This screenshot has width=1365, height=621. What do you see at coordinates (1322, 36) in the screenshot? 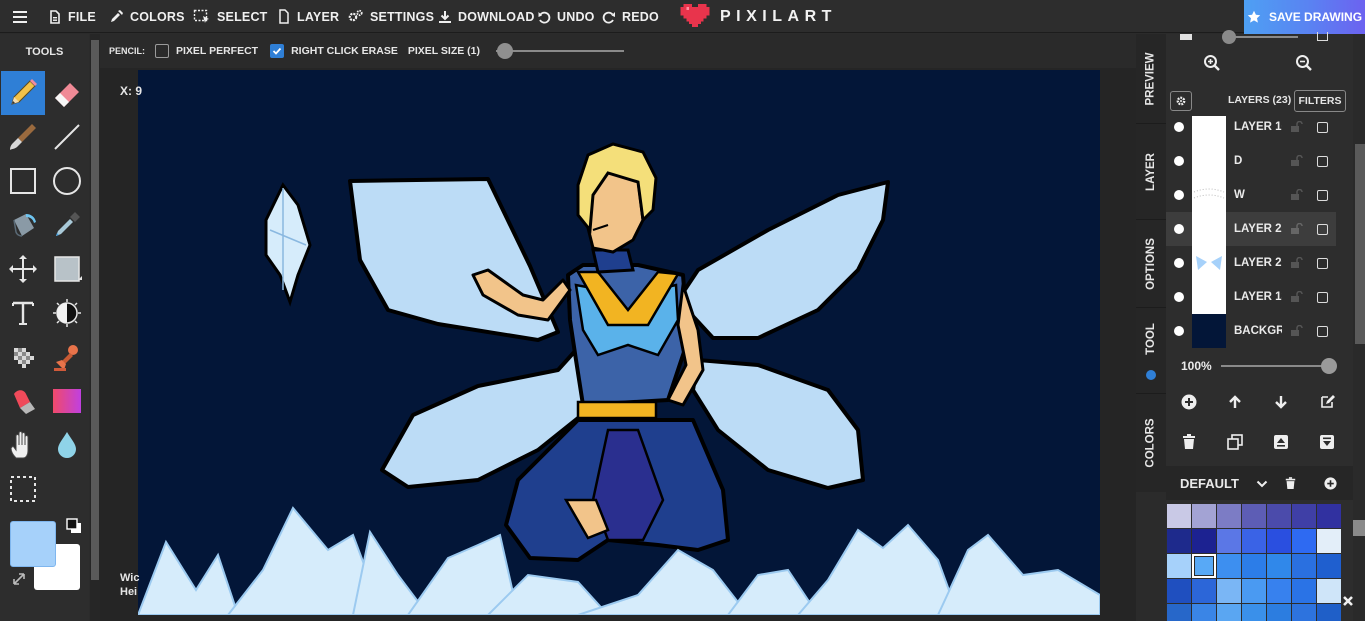
I see `preview-checkbox` at bounding box center [1322, 36].